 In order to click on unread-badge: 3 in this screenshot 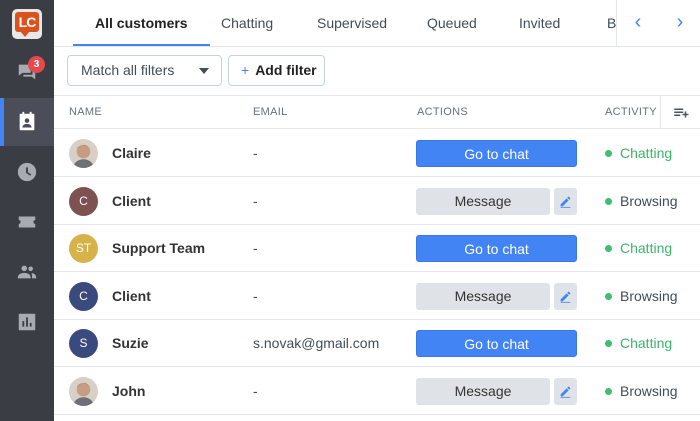, I will do `click(36, 64)`.